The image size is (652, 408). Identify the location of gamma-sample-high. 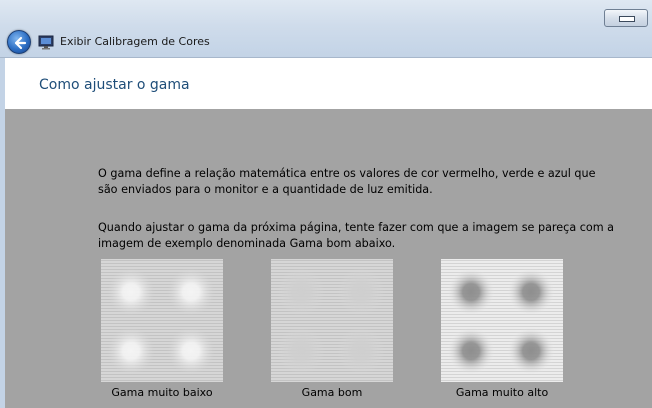
(502, 320).